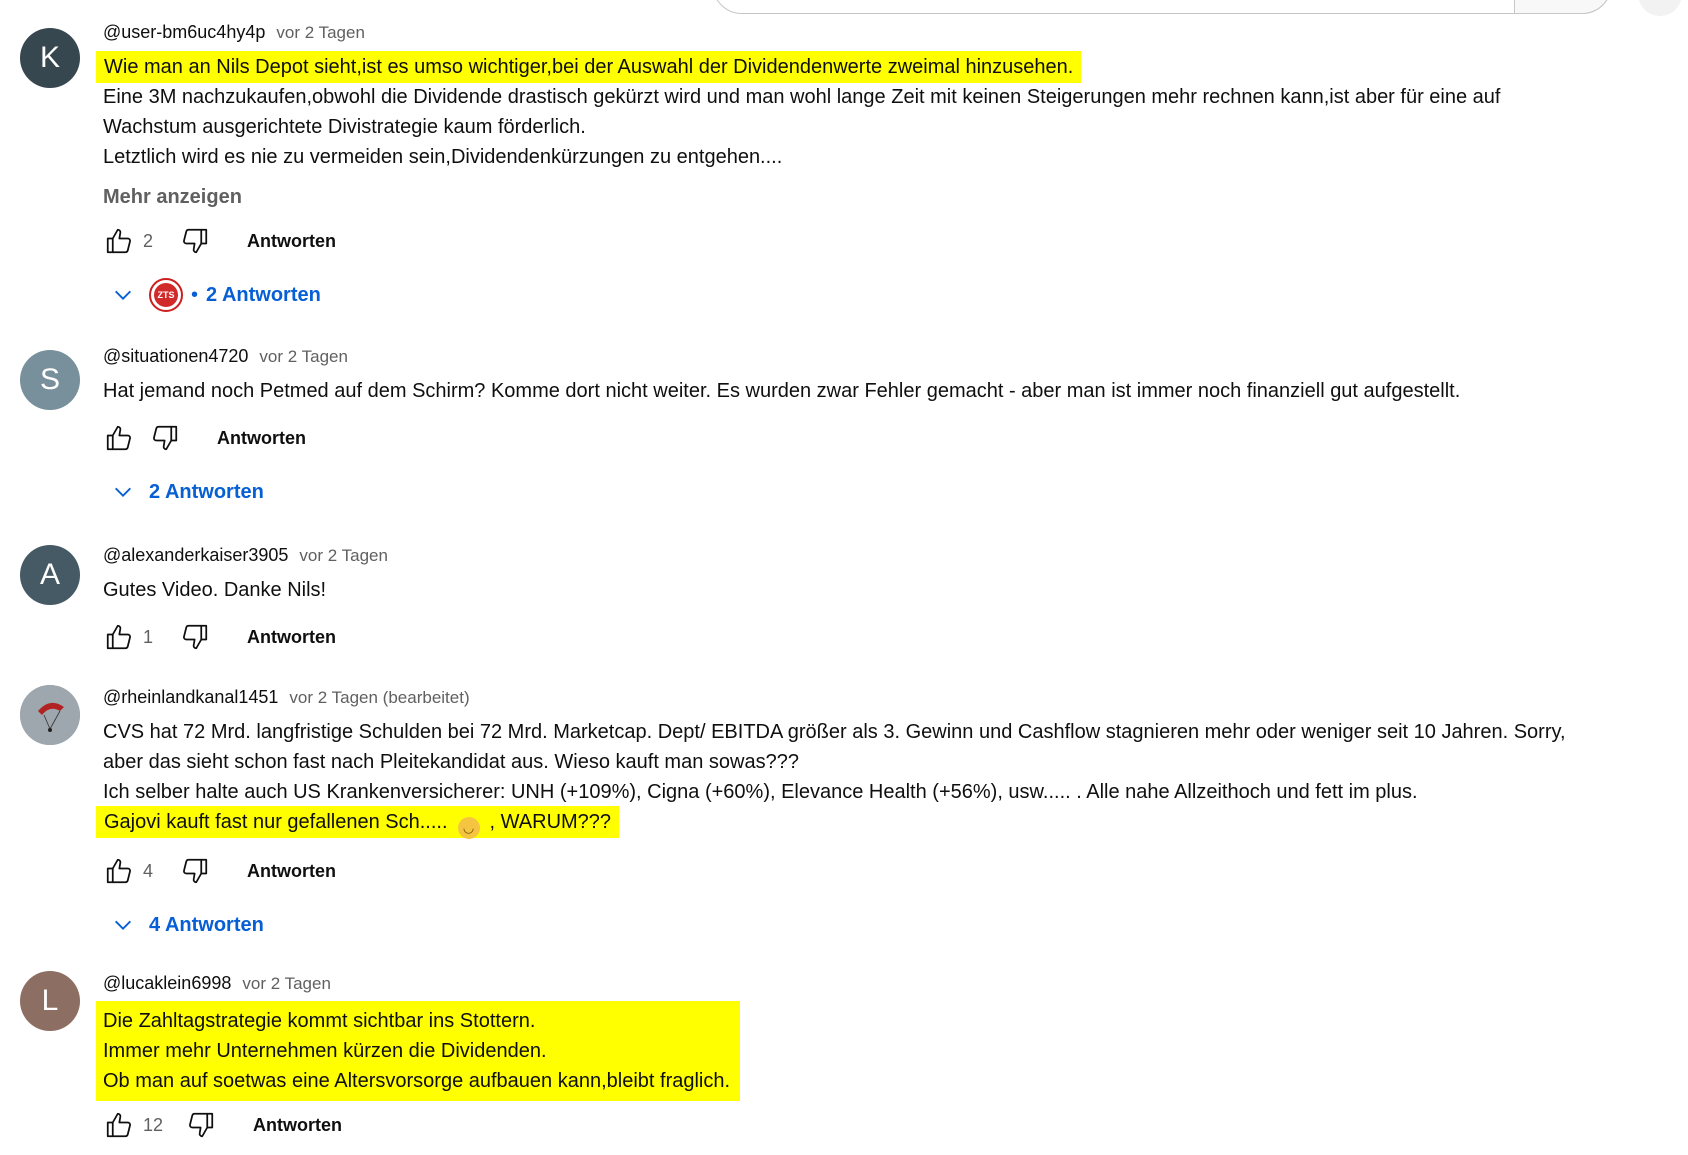 The image size is (1688, 1155). What do you see at coordinates (50, 575) in the screenshot?
I see `avatar: A` at bounding box center [50, 575].